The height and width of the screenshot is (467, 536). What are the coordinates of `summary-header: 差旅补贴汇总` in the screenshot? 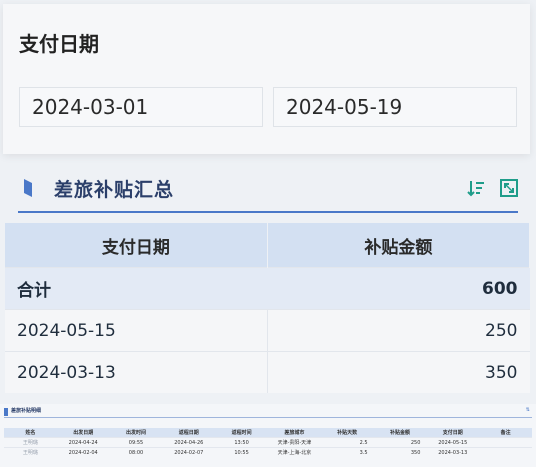 It's located at (268, 189).